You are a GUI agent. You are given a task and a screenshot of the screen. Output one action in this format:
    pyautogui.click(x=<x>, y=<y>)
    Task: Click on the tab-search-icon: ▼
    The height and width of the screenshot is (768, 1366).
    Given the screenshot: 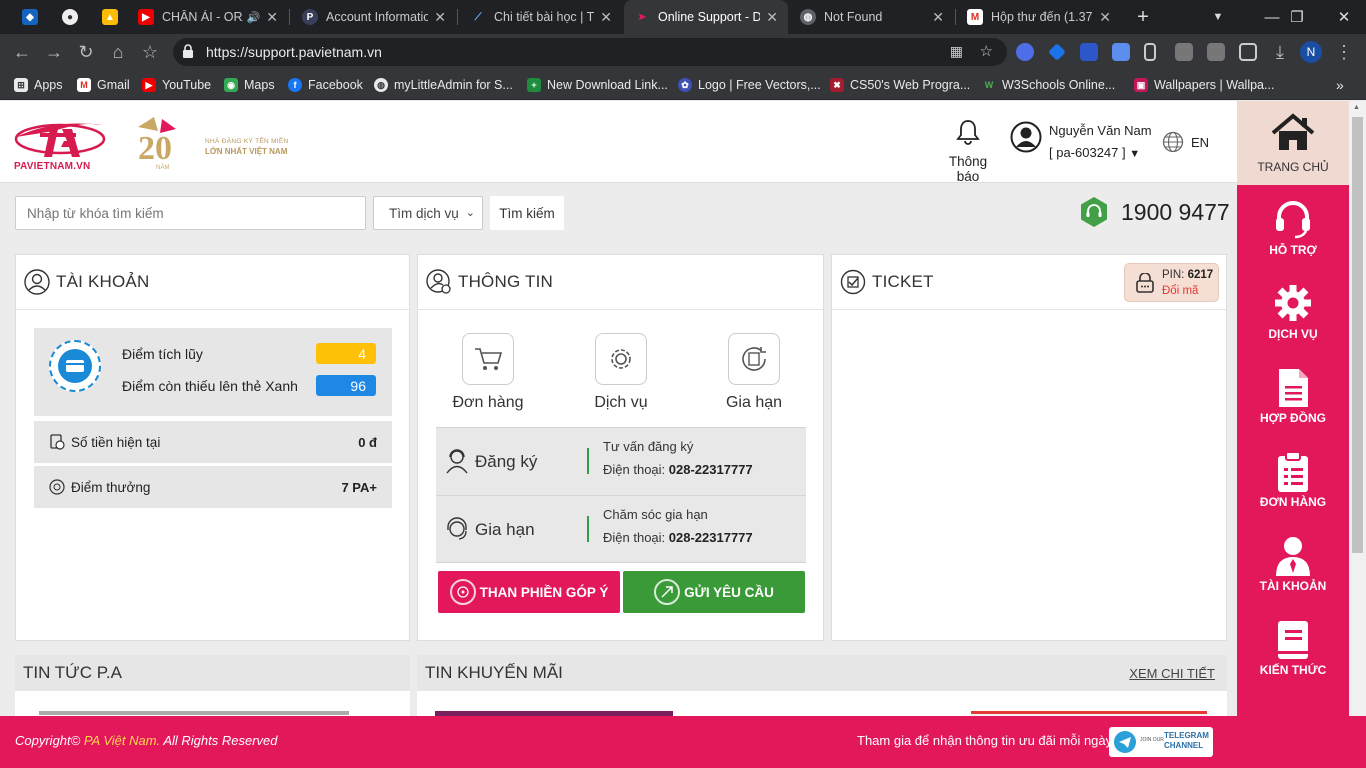 What is the action you would take?
    pyautogui.click(x=1218, y=17)
    